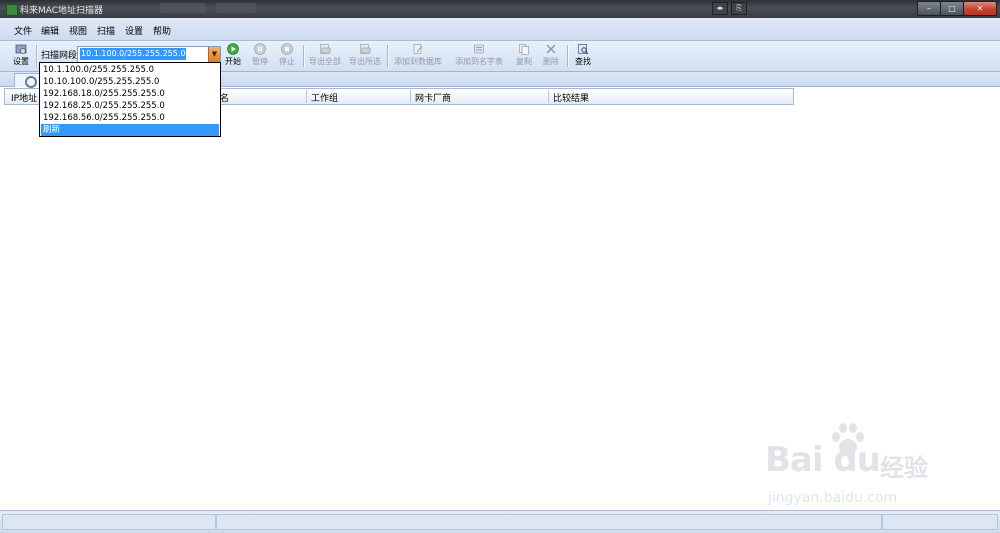 This screenshot has width=1000, height=533. I want to click on settings-label: 设置, so click(21, 61).